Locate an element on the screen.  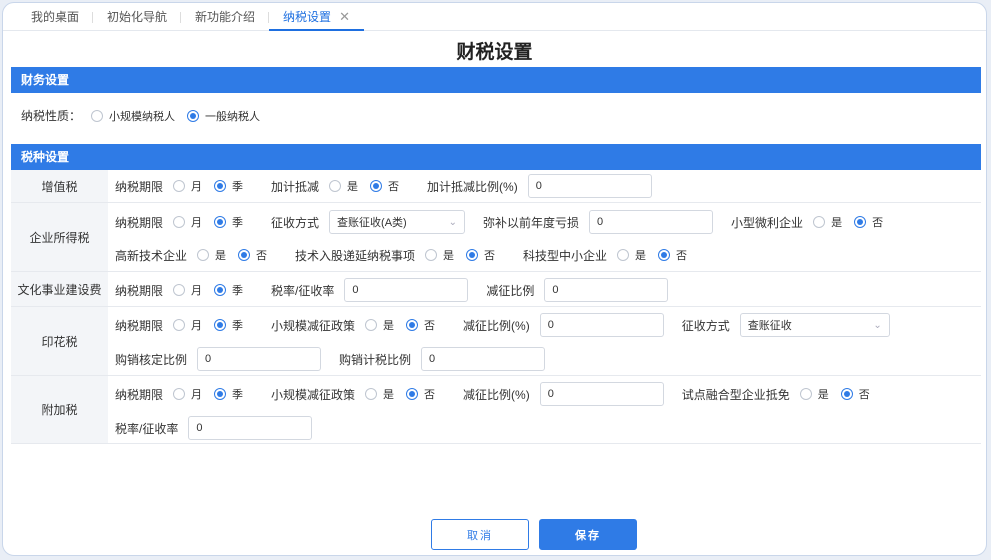
culture-line: 纳税期限 月 季 税率/征收率 0 减征比例 0 is located at coordinates (392, 290).